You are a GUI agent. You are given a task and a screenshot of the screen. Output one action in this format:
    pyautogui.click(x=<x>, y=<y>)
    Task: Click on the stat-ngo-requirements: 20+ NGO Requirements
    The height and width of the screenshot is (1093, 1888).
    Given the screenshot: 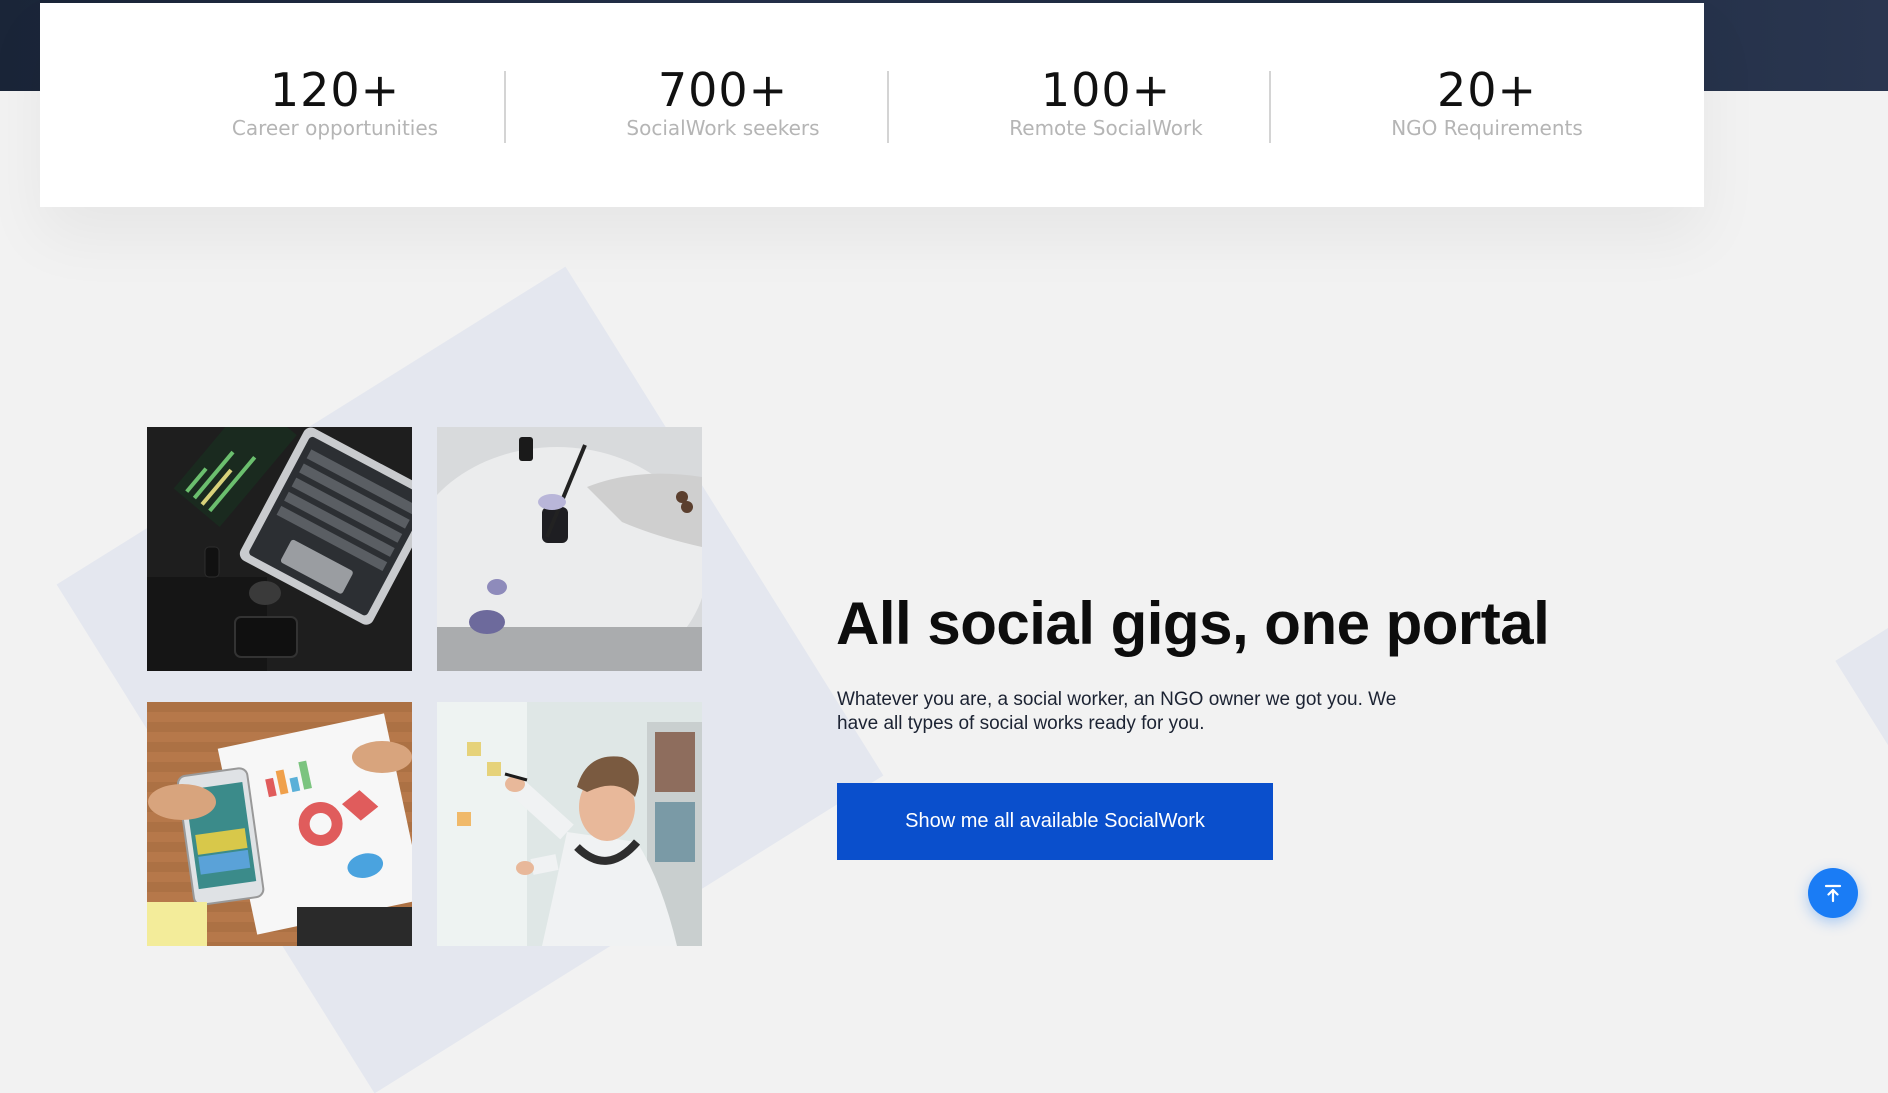 What is the action you would take?
    pyautogui.click(x=1487, y=102)
    